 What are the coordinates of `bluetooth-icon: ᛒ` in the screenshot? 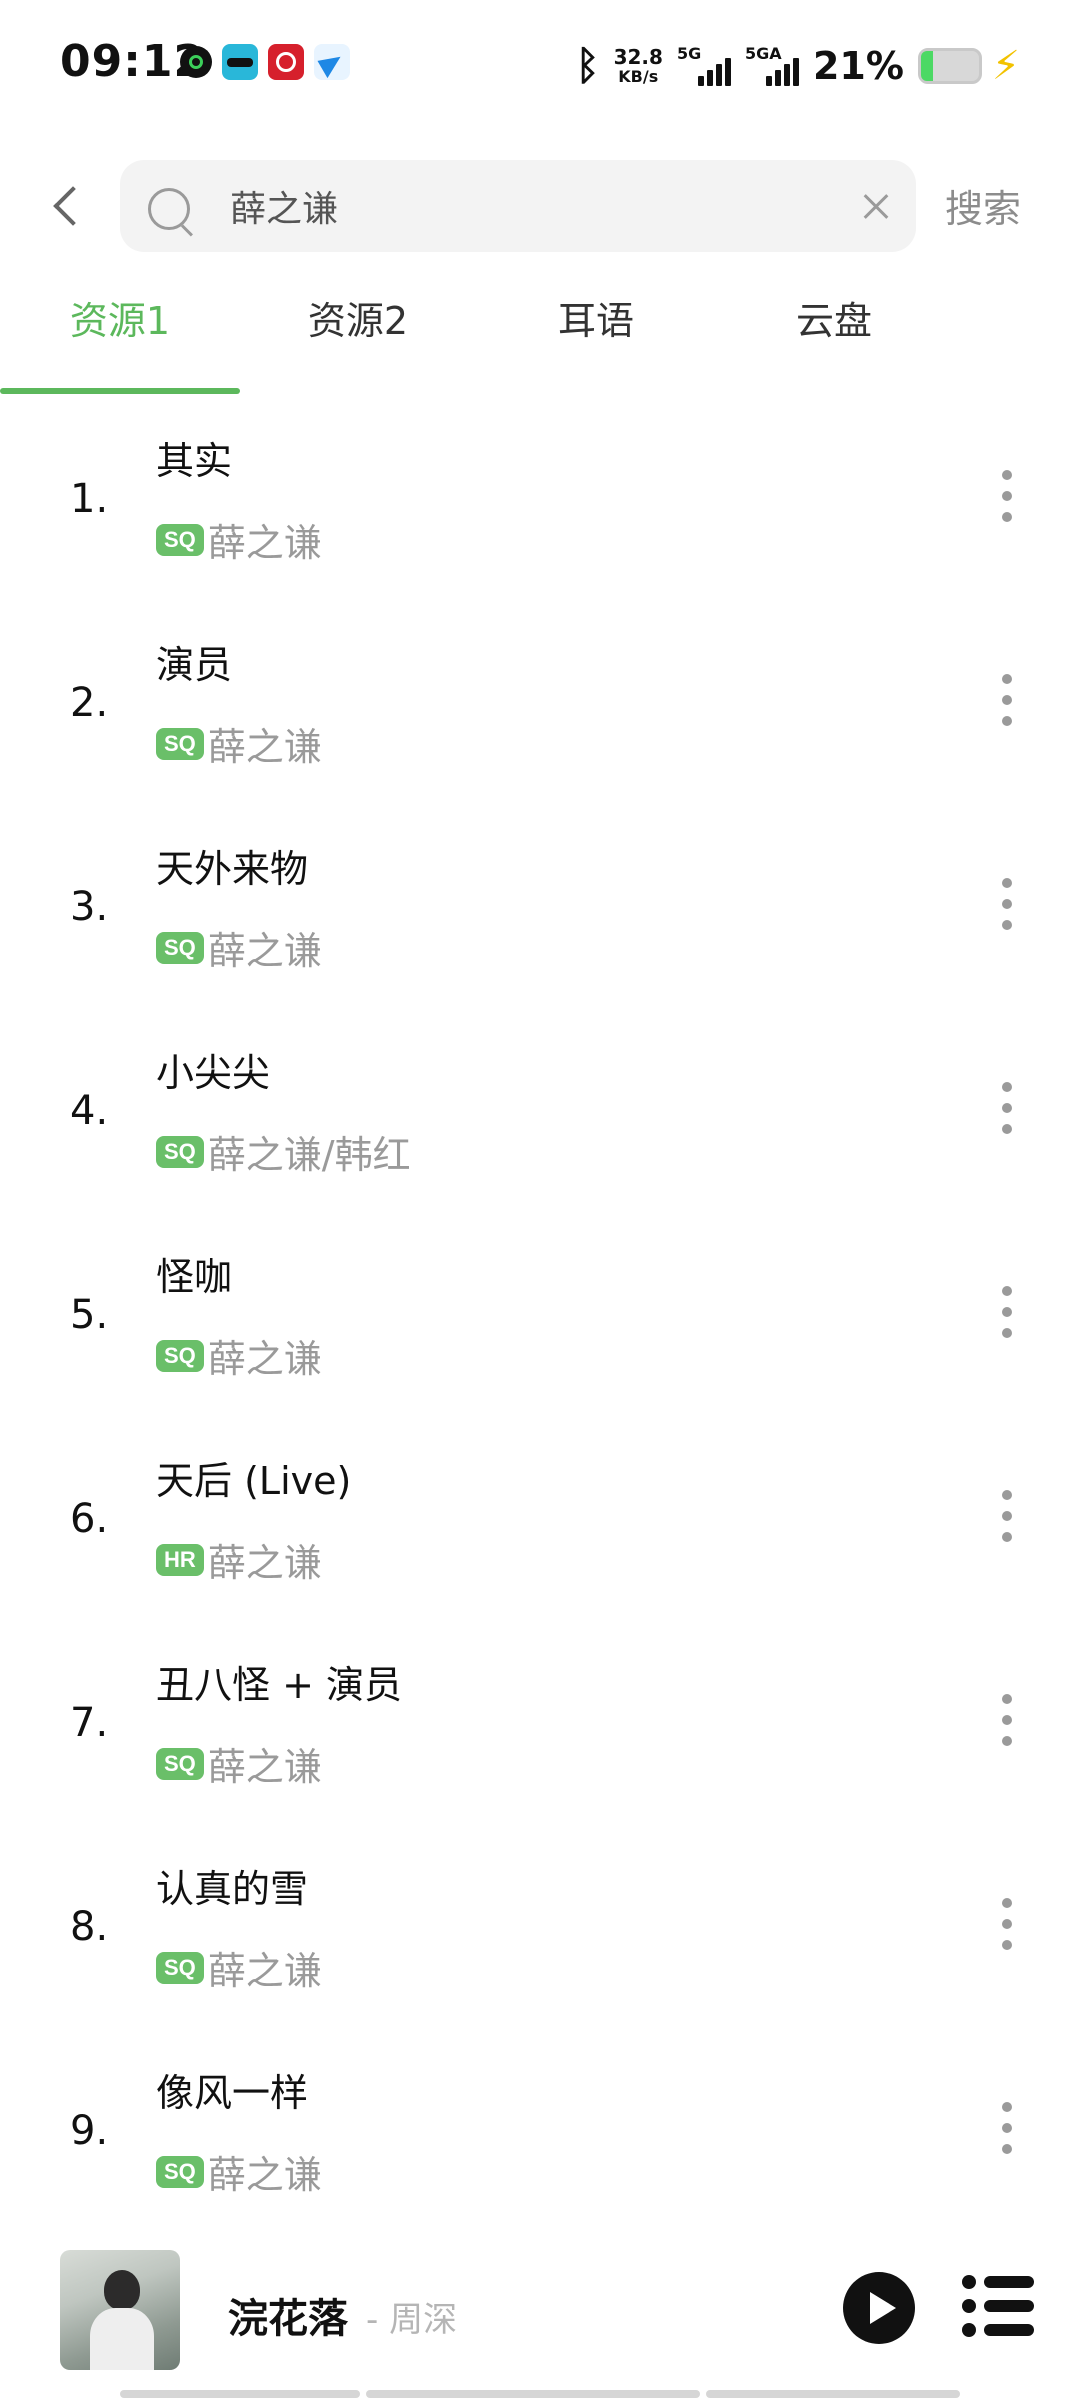 It's located at (587, 66).